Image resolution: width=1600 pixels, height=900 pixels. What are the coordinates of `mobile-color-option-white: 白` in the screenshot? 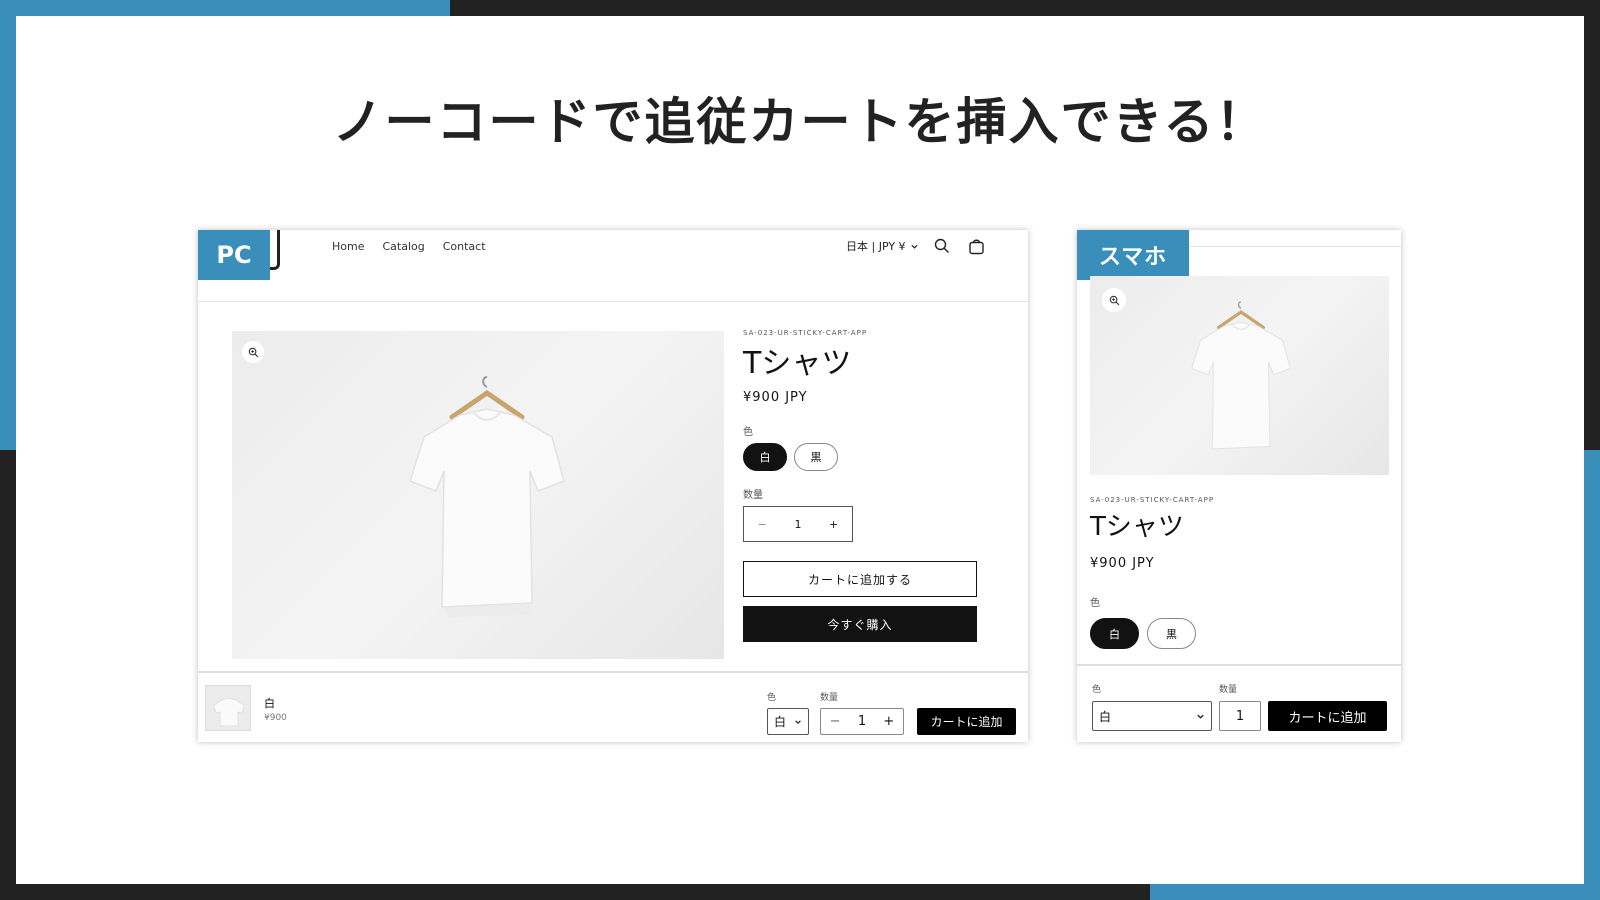 It's located at (1114, 633).